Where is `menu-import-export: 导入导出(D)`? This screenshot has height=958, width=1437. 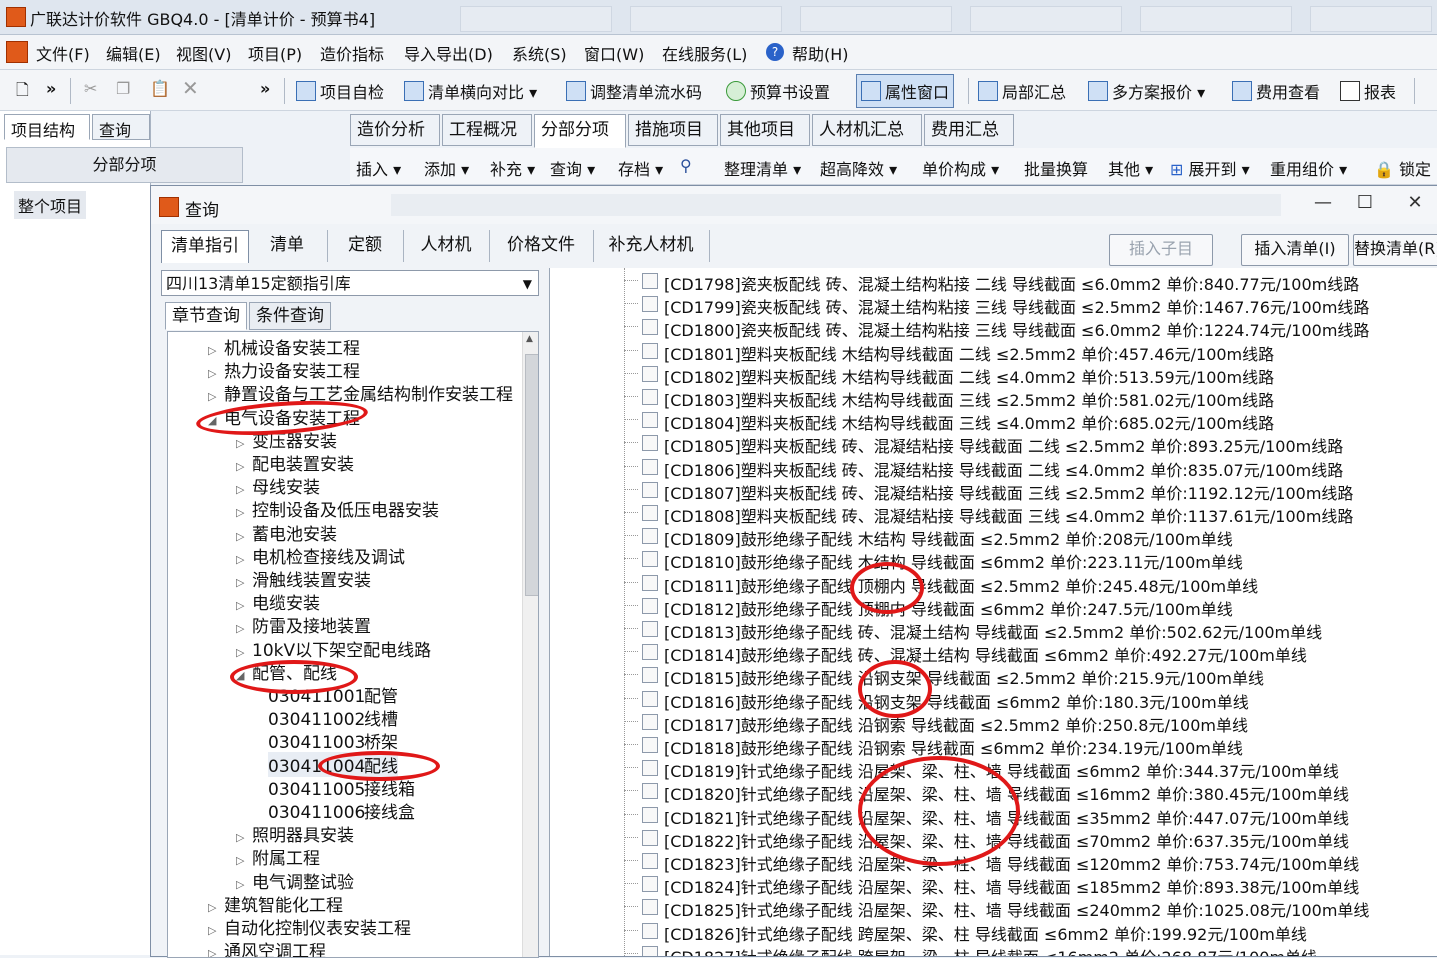
menu-import-export: 导入导出(D) is located at coordinates (448, 53).